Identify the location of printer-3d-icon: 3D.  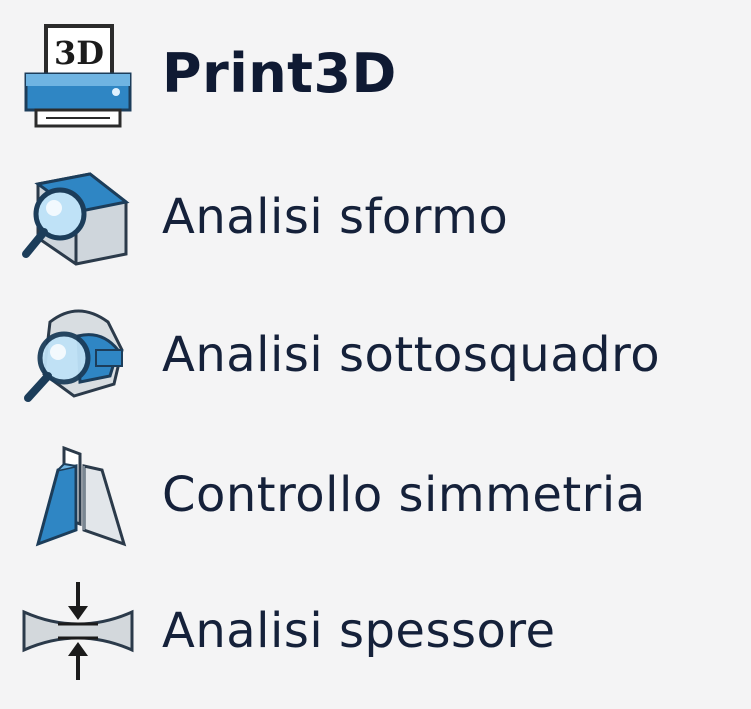
(78, 73).